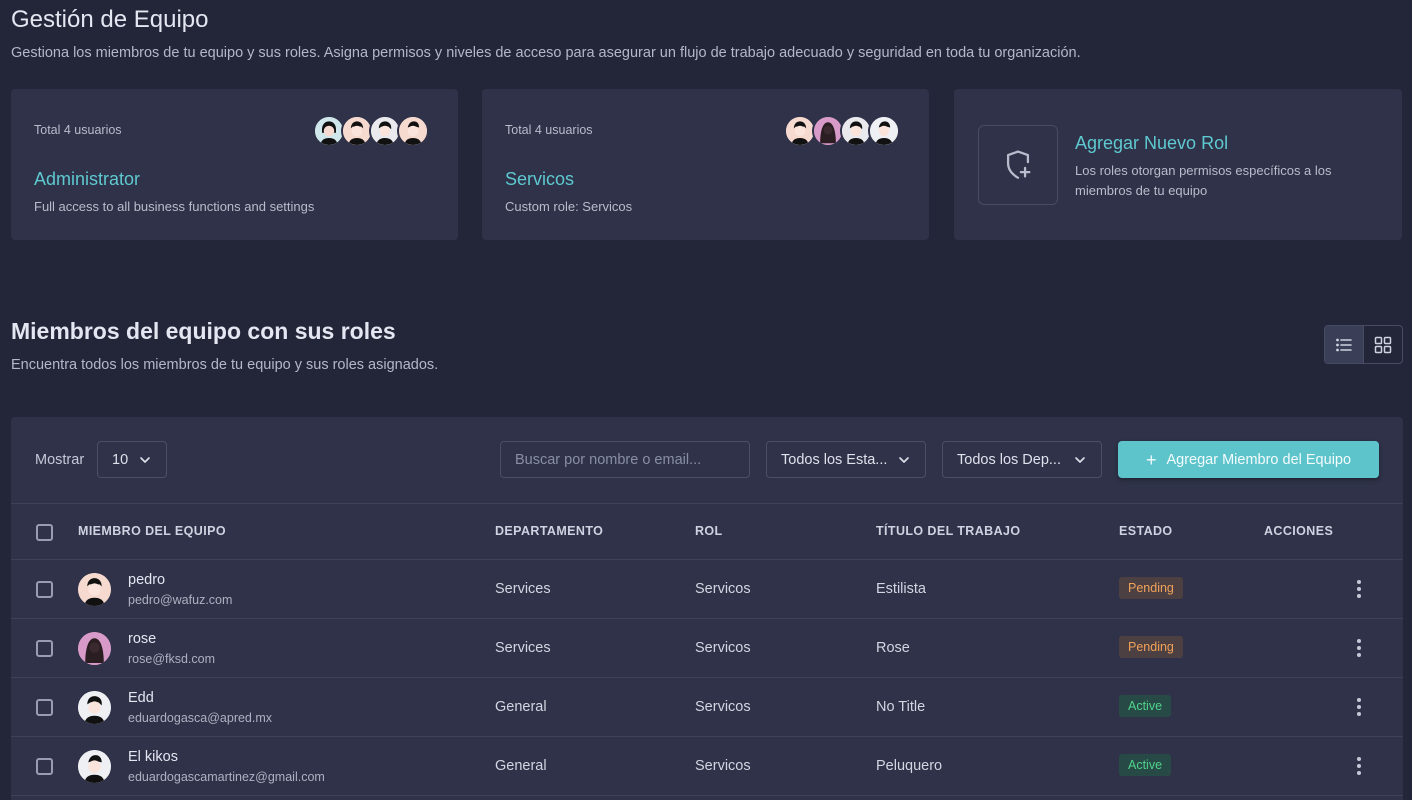 This screenshot has height=800, width=1412. Describe the element at coordinates (180, 600) in the screenshot. I see `member-email: pedro@wafuz.com` at that location.